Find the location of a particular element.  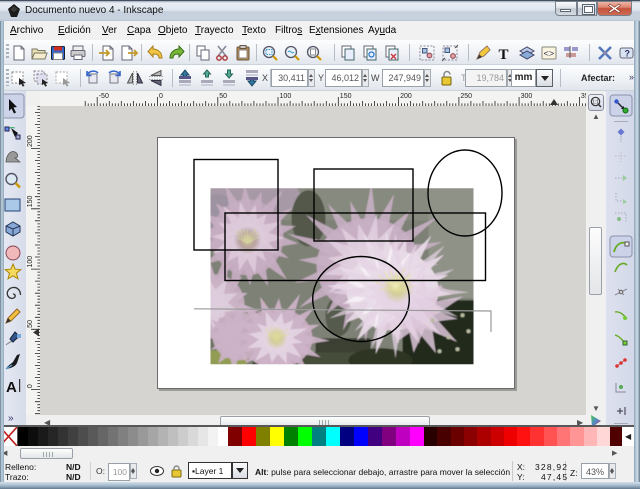

svg-text: 250 is located at coordinates (466, 96).